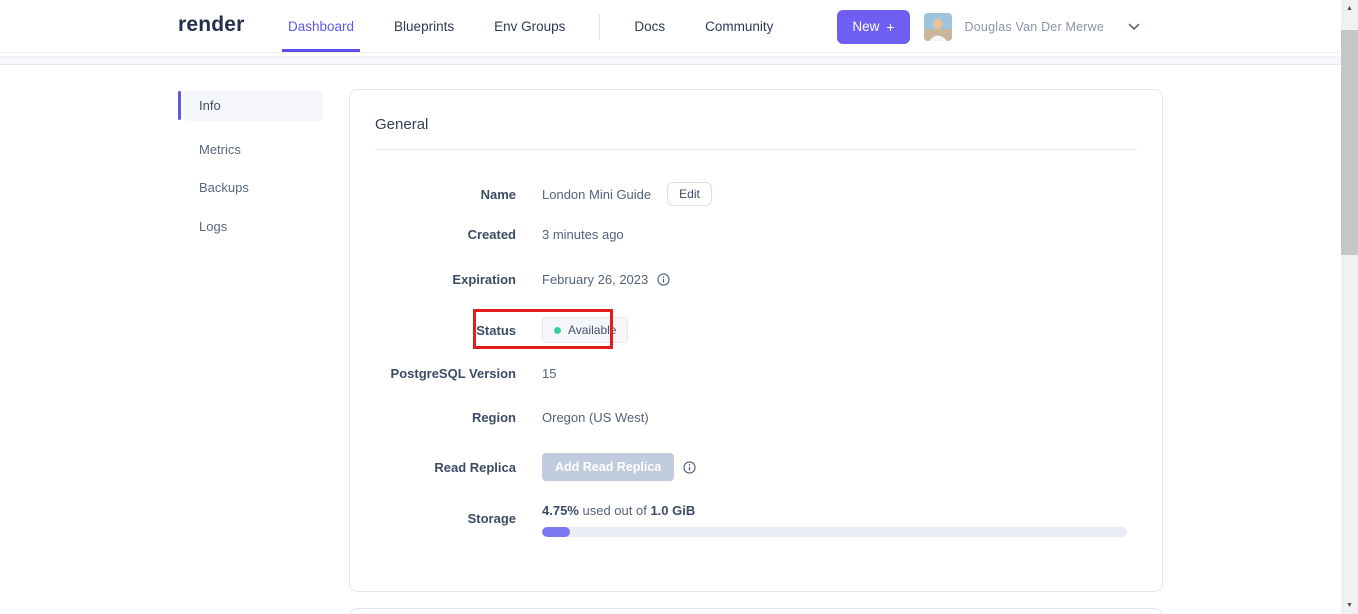 Image resolution: width=1358 pixels, height=614 pixels. Describe the element at coordinates (491, 518) in the screenshot. I see `storage-label: Storage` at that location.